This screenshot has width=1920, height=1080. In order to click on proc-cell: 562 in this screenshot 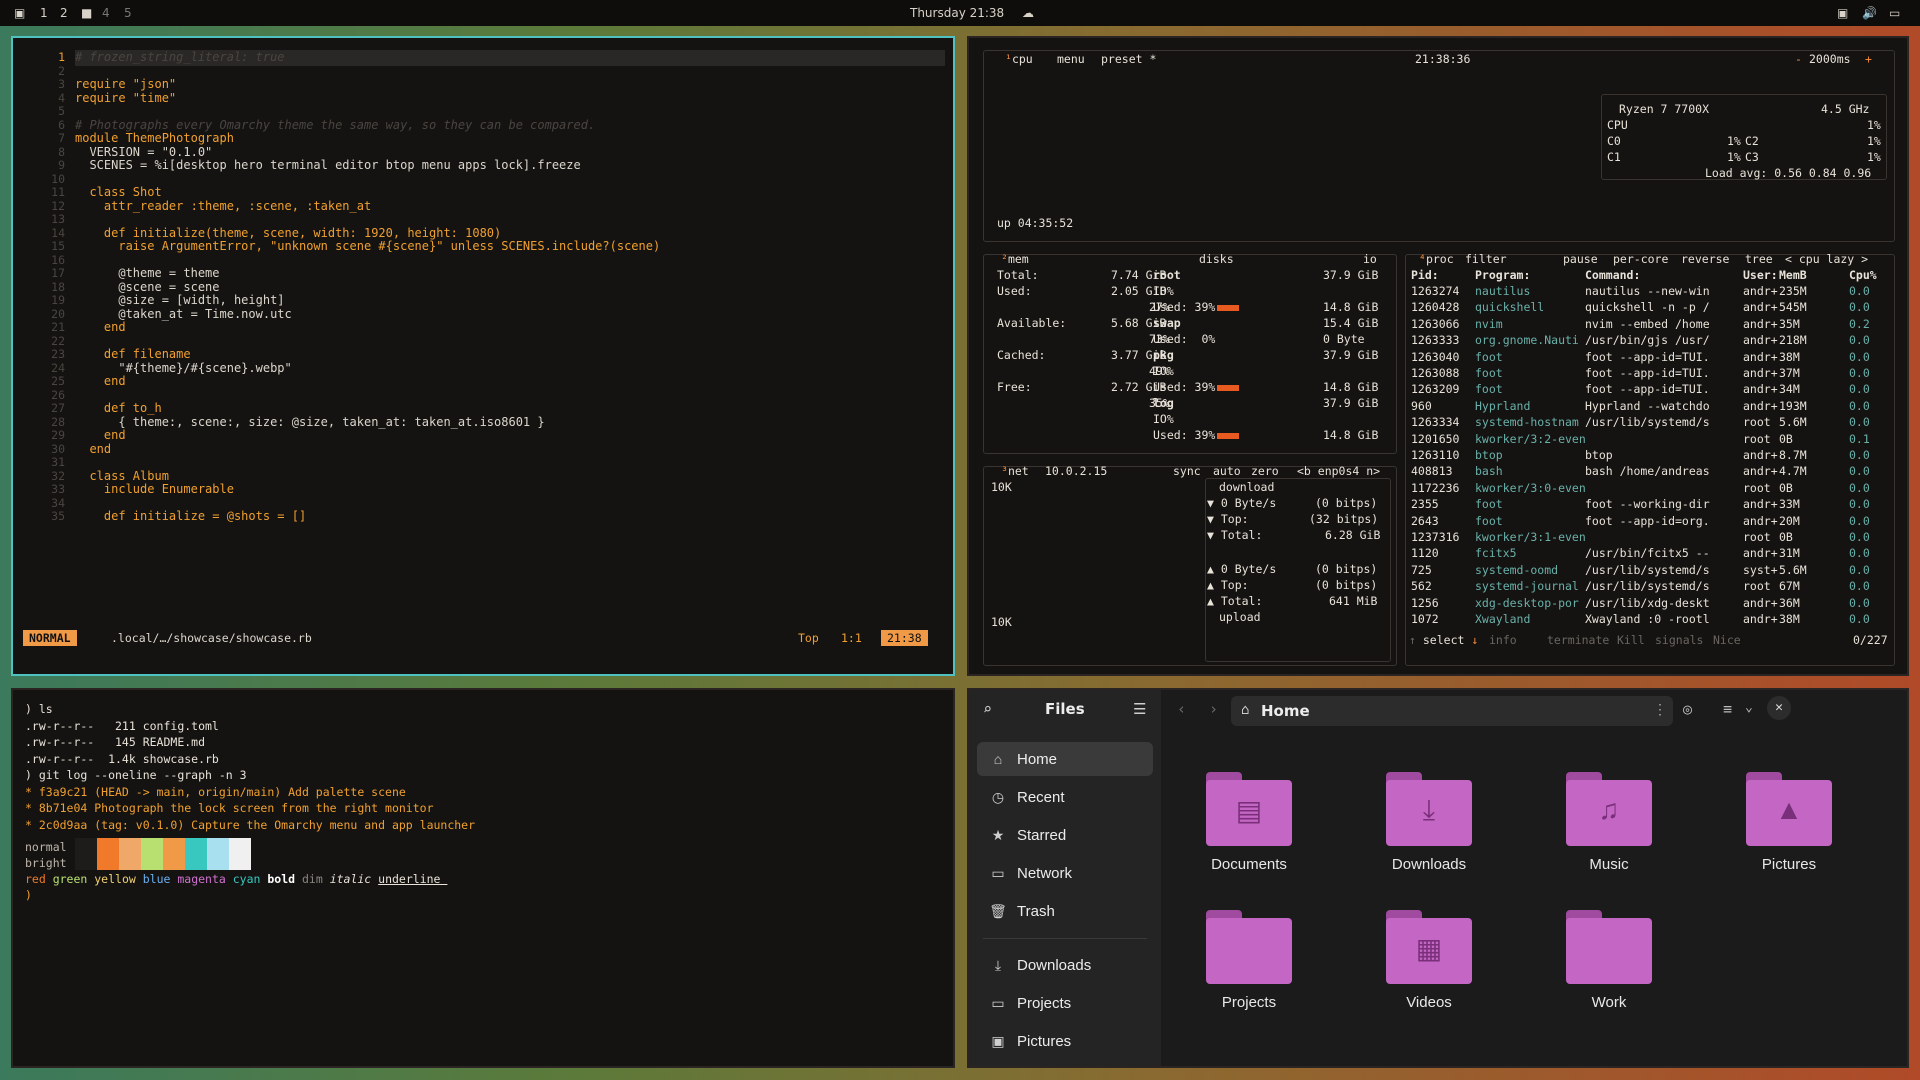, I will do `click(1421, 586)`.